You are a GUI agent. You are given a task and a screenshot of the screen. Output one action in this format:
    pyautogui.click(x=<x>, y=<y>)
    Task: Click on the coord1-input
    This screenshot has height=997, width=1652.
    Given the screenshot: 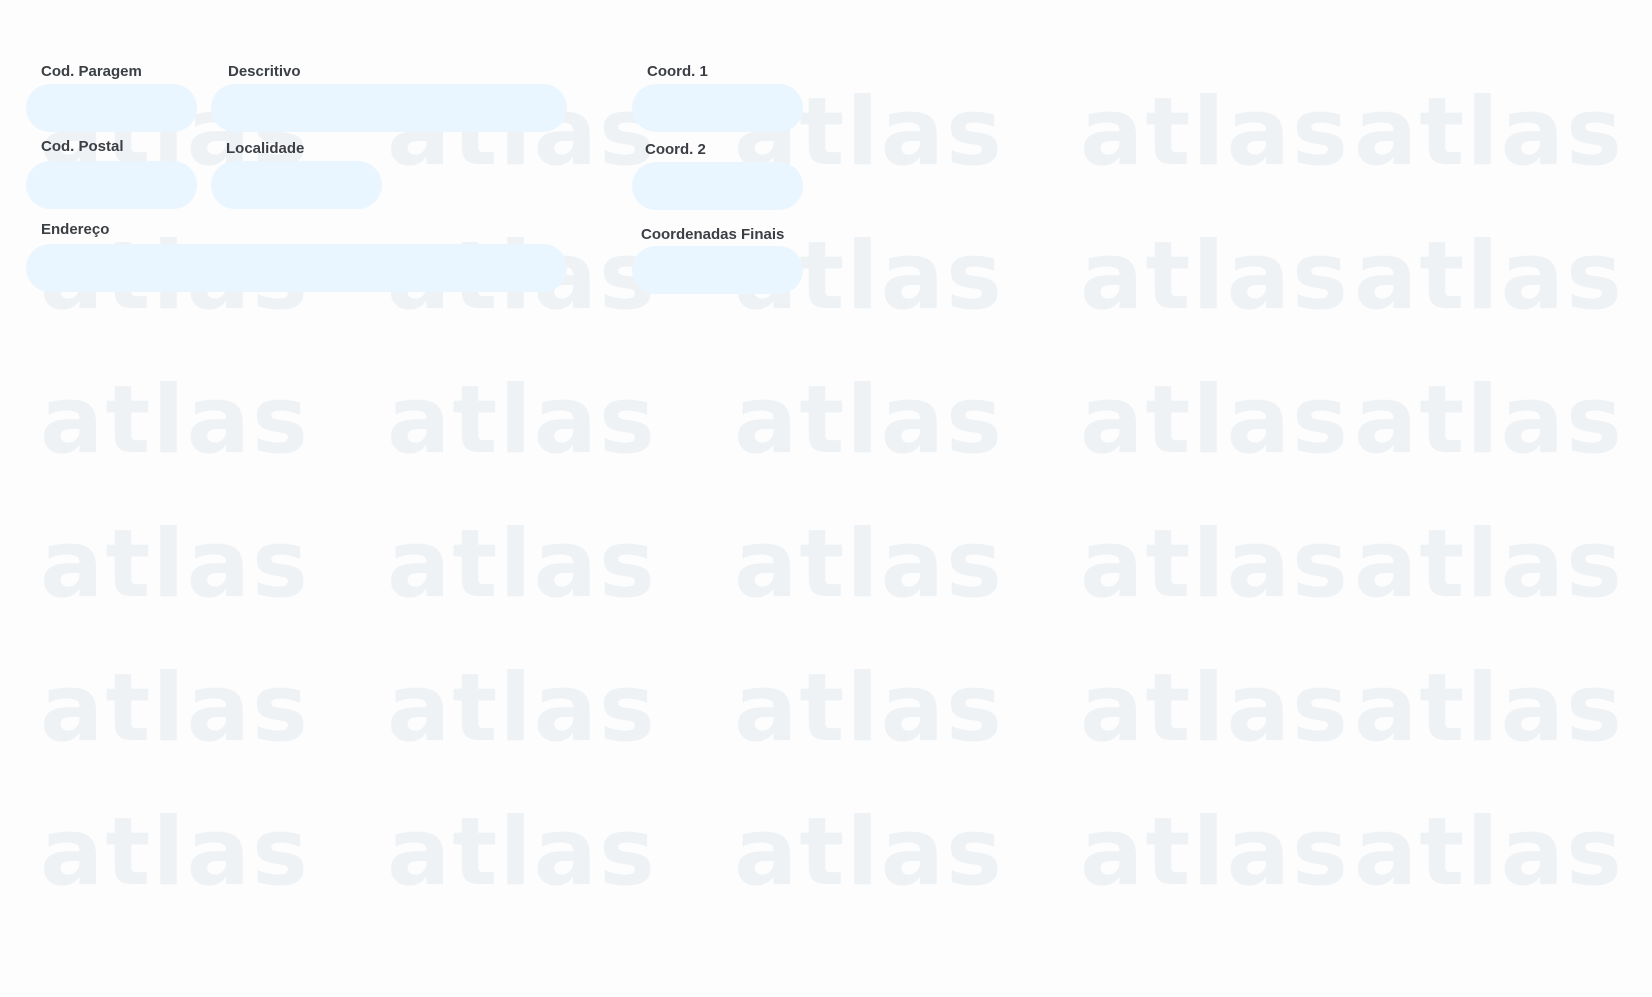 What is the action you would take?
    pyautogui.click(x=717, y=108)
    